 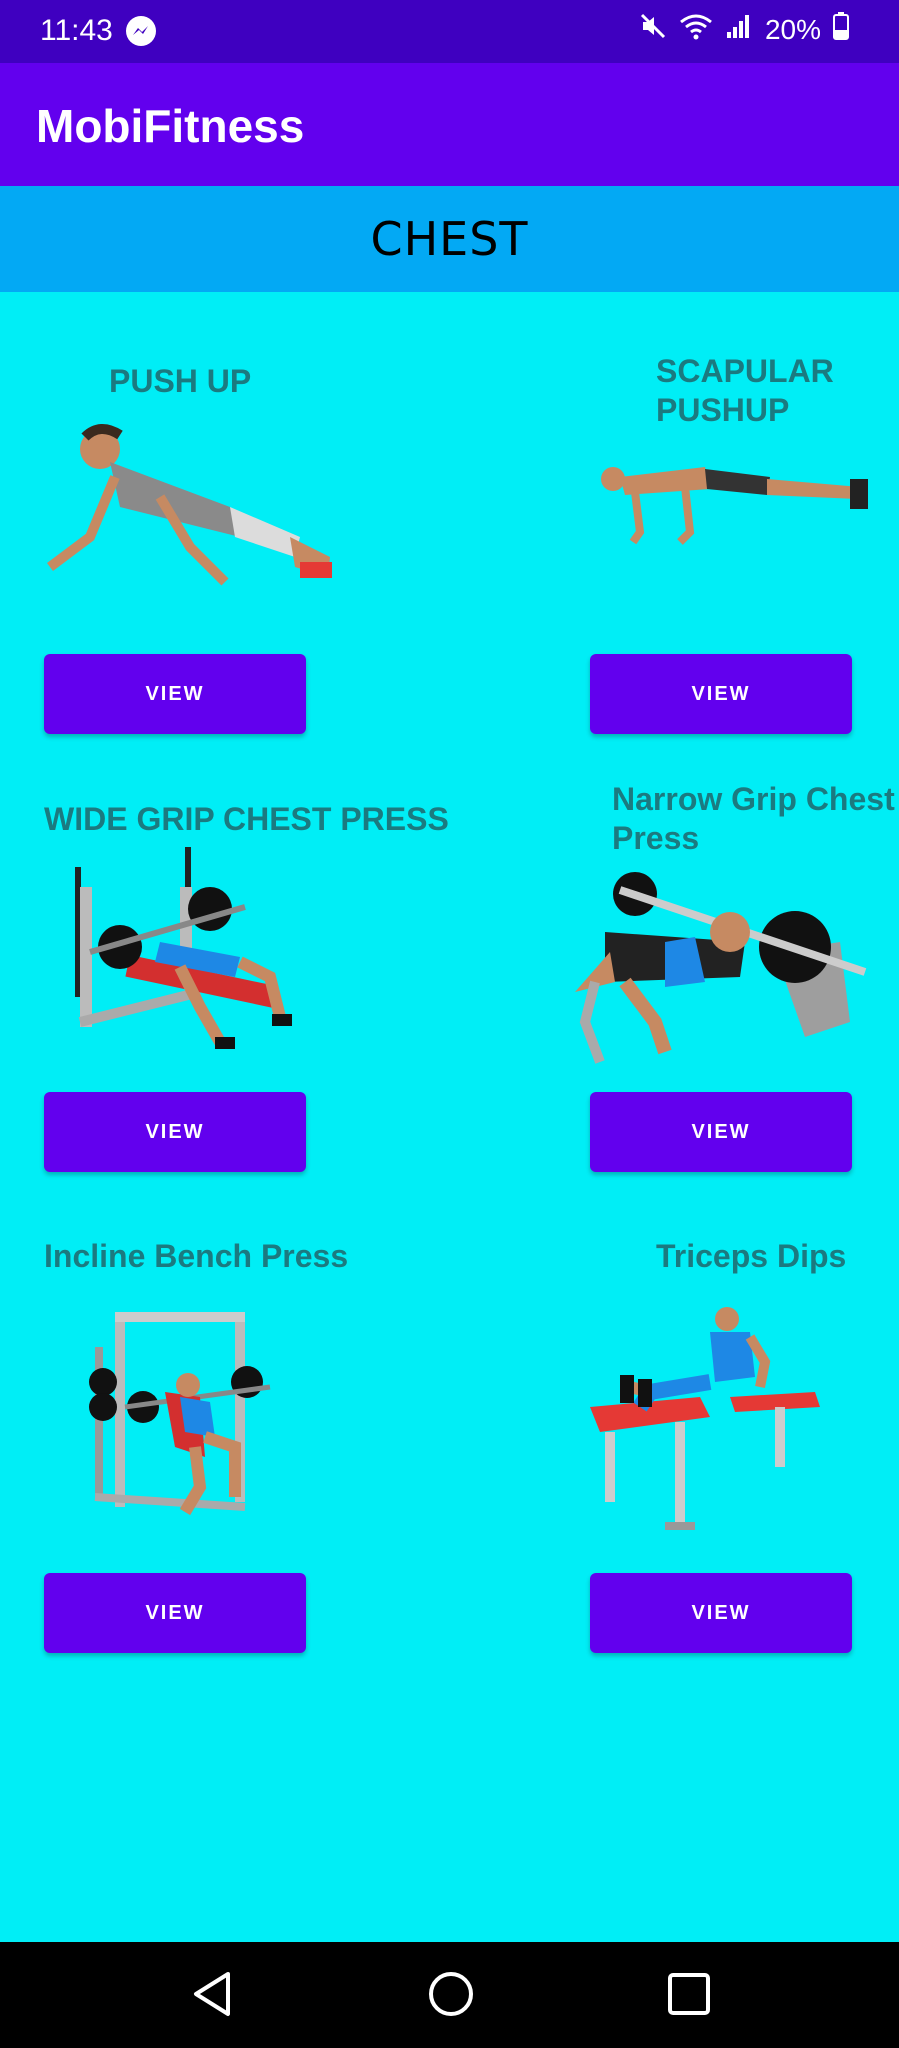 What do you see at coordinates (196, 1256) in the screenshot?
I see `exercise-title: Incline Bench Press` at bounding box center [196, 1256].